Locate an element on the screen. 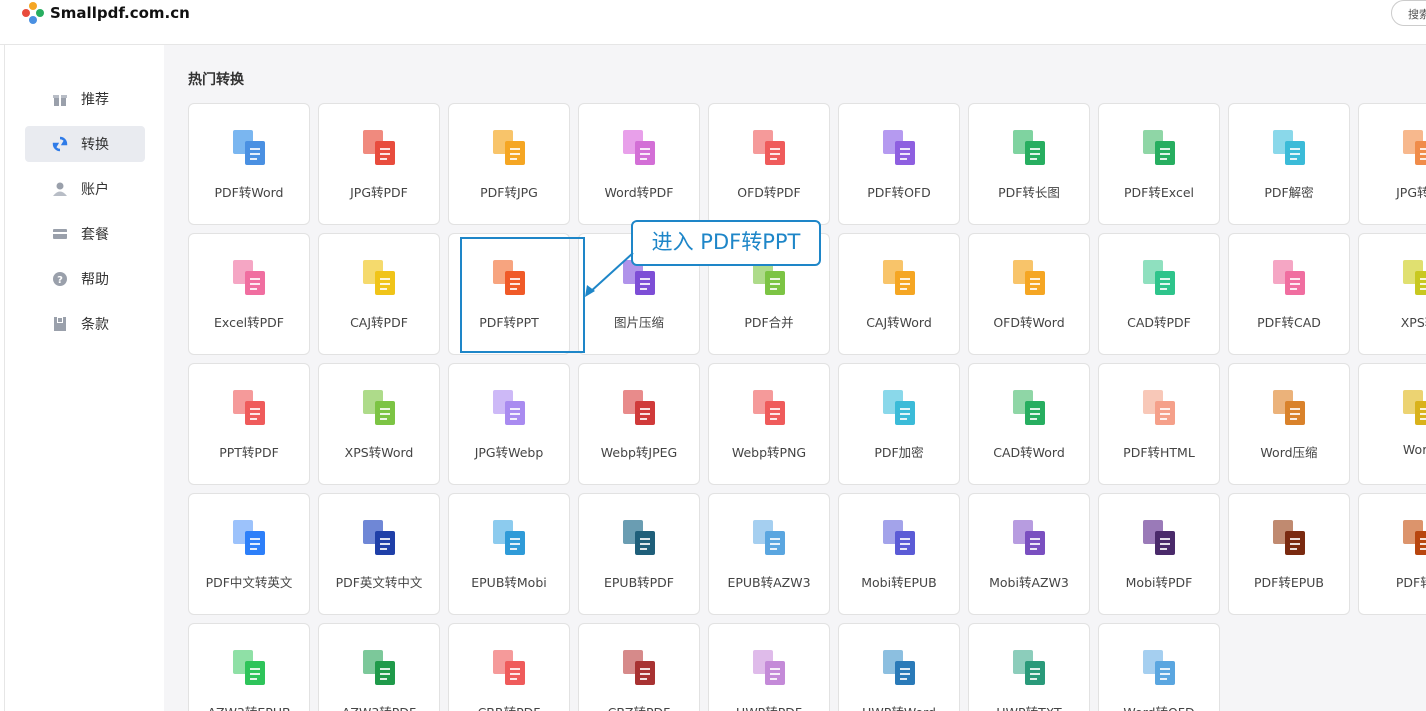 The width and height of the screenshot is (1426, 711). tool-card: EPUB转Mobi is located at coordinates (509, 554).